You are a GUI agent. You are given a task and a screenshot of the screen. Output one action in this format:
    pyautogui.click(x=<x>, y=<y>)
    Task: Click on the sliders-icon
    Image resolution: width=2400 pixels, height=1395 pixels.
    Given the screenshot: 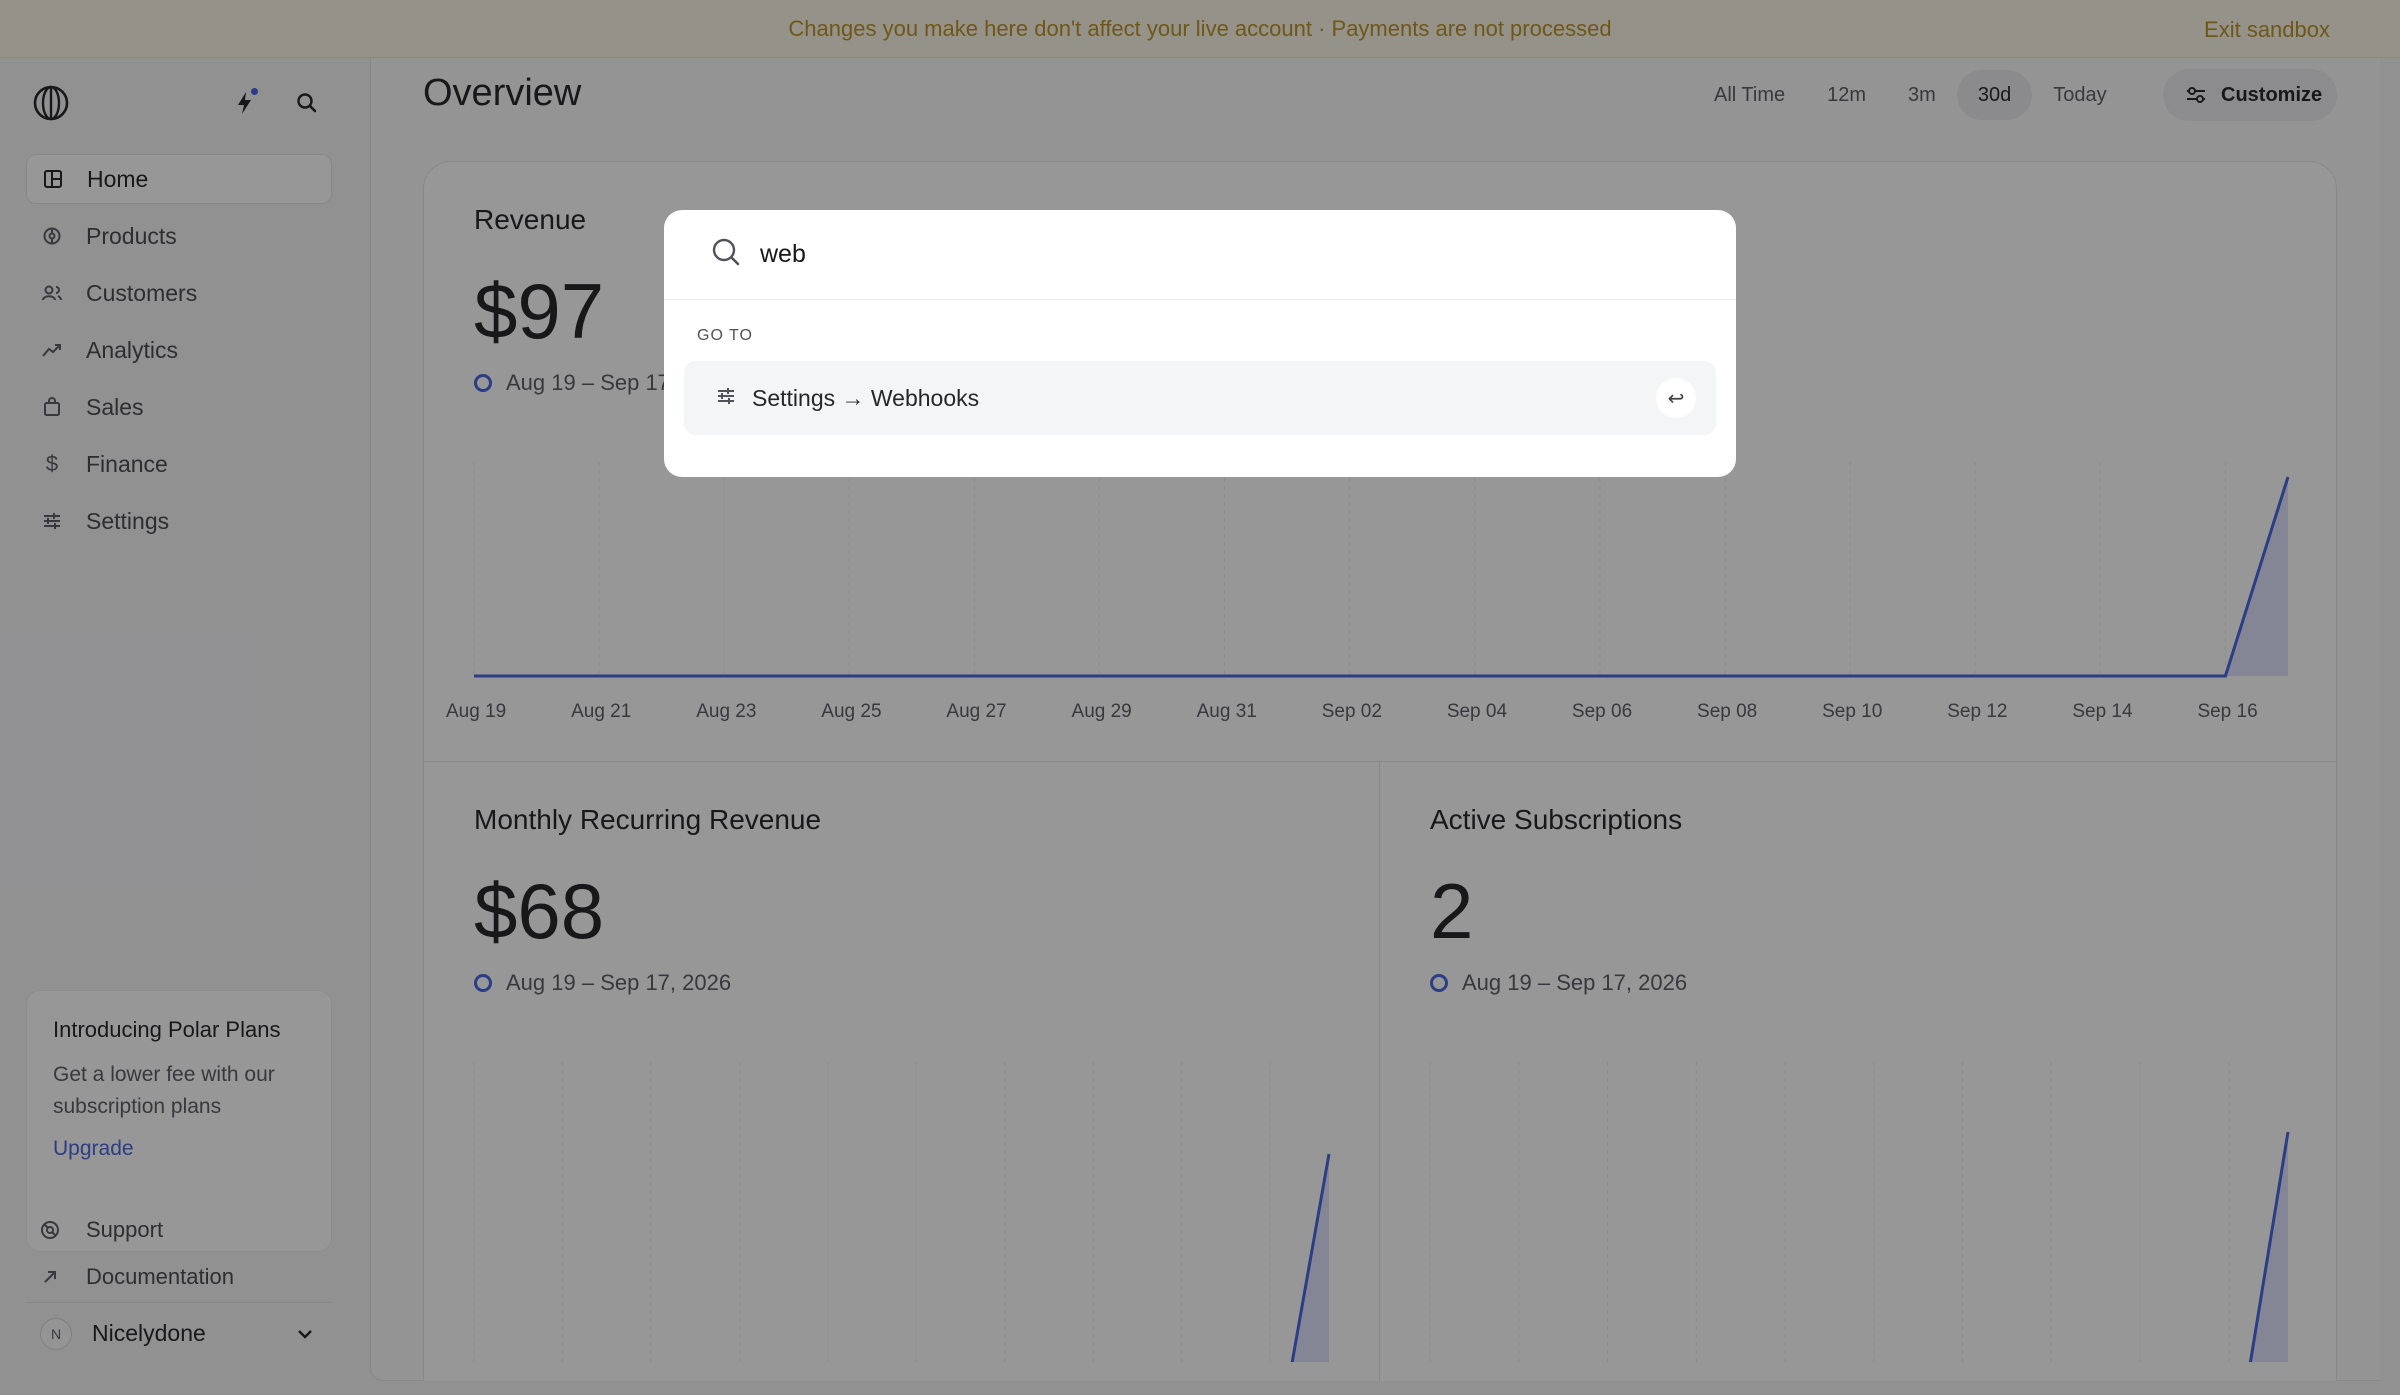 What is the action you would take?
    pyautogui.click(x=726, y=398)
    